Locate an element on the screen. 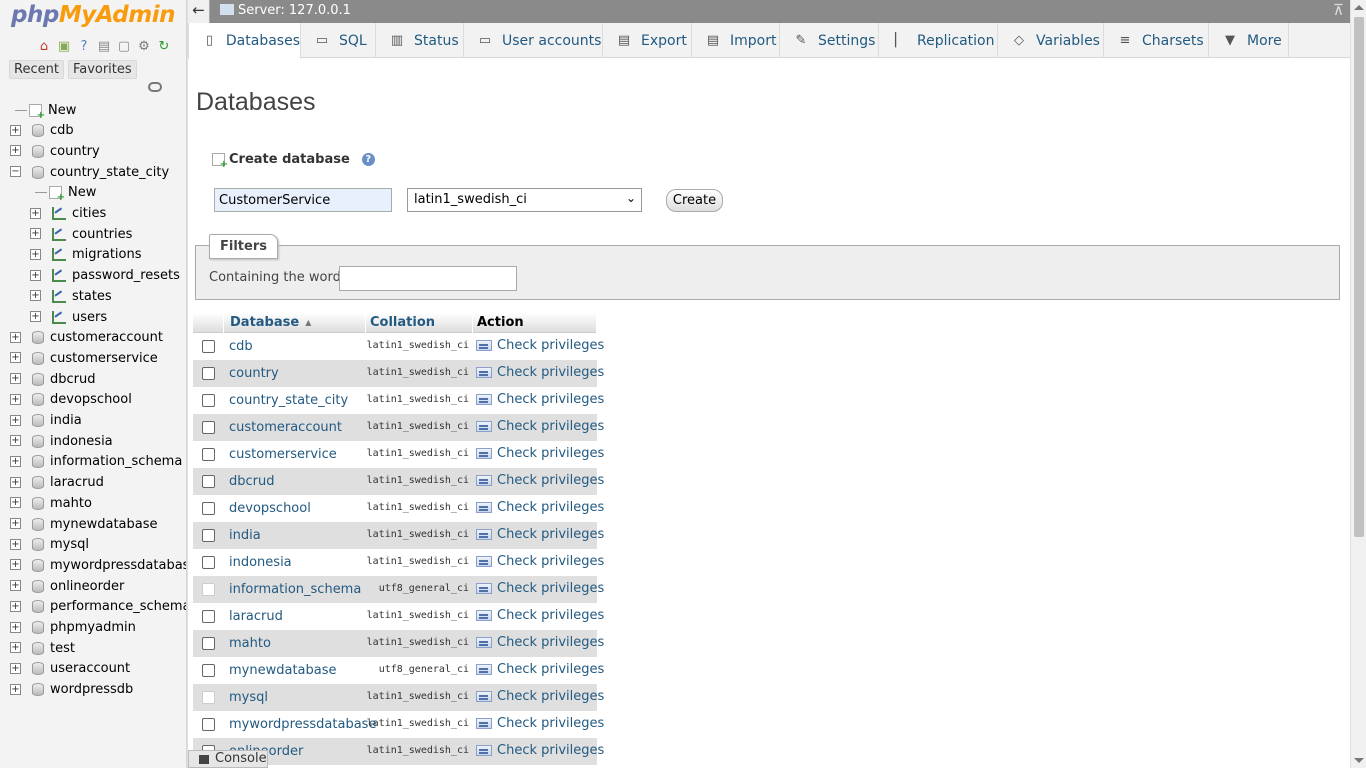 The width and height of the screenshot is (1366, 768). phpmyadmin-logo: phpMyAdmin is located at coordinates (93, 15).